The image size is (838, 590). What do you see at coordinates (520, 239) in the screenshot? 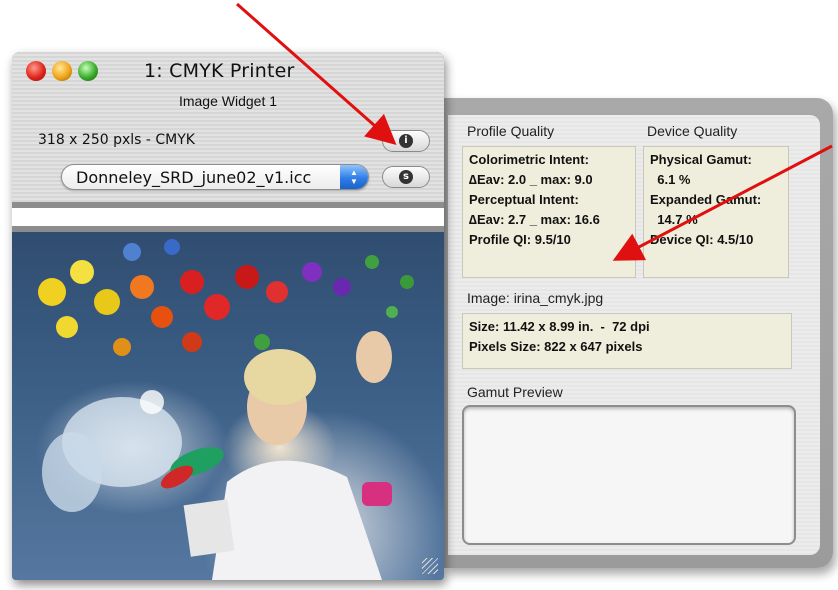
I see `profile-qi-value: Profile QI: 9.5/10` at bounding box center [520, 239].